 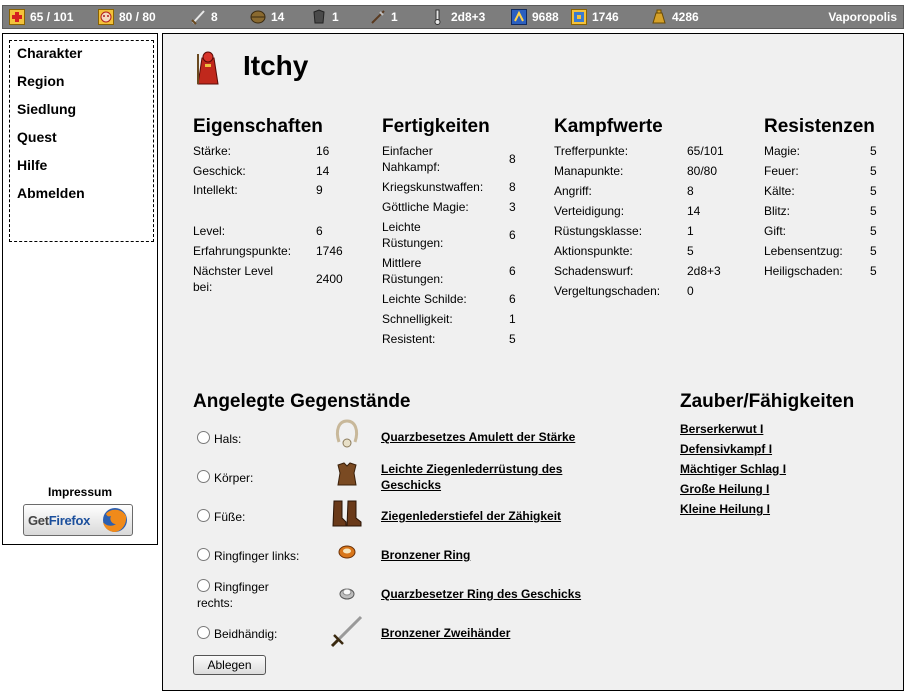 I want to click on resistance-row: Gift: 5, so click(x=824, y=231).